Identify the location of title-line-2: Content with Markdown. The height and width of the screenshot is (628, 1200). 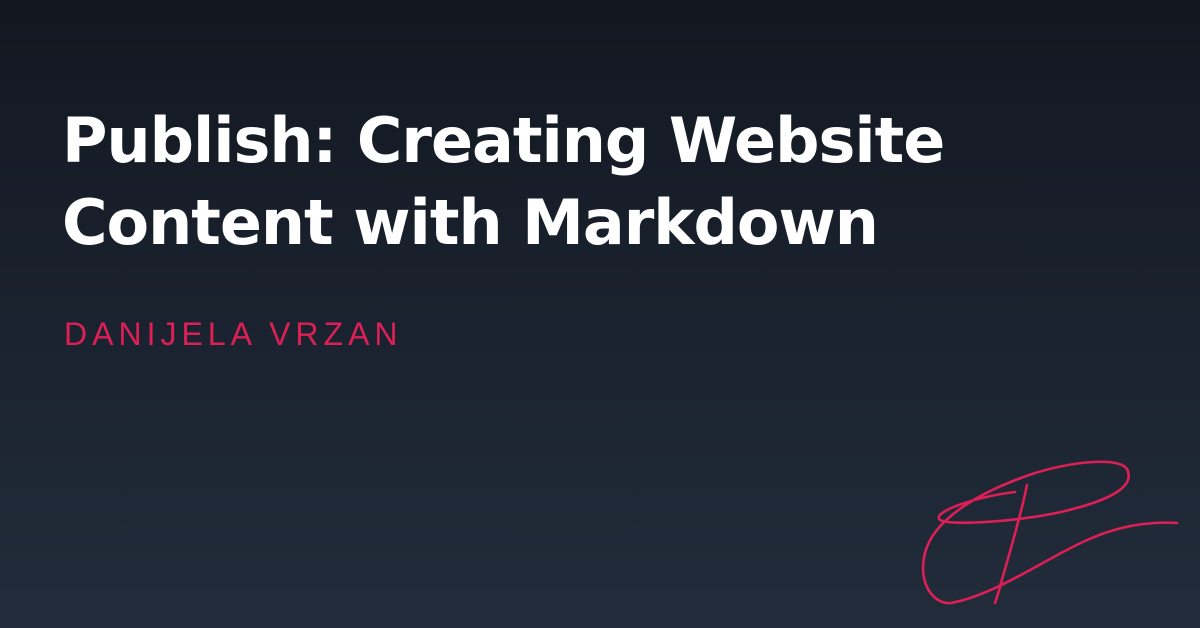
(470, 222).